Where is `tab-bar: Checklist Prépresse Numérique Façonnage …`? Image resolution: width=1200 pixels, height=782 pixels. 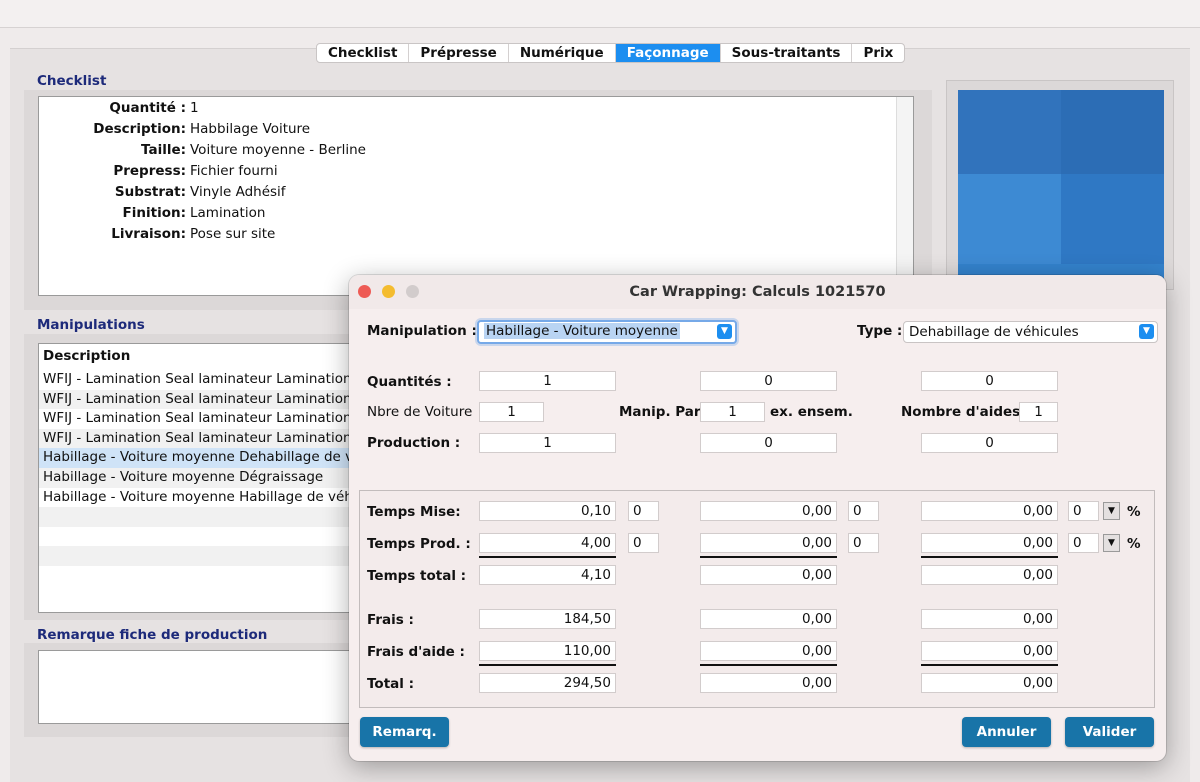
tab-bar: Checklist Prépresse Numérique Façonnage … is located at coordinates (611, 53).